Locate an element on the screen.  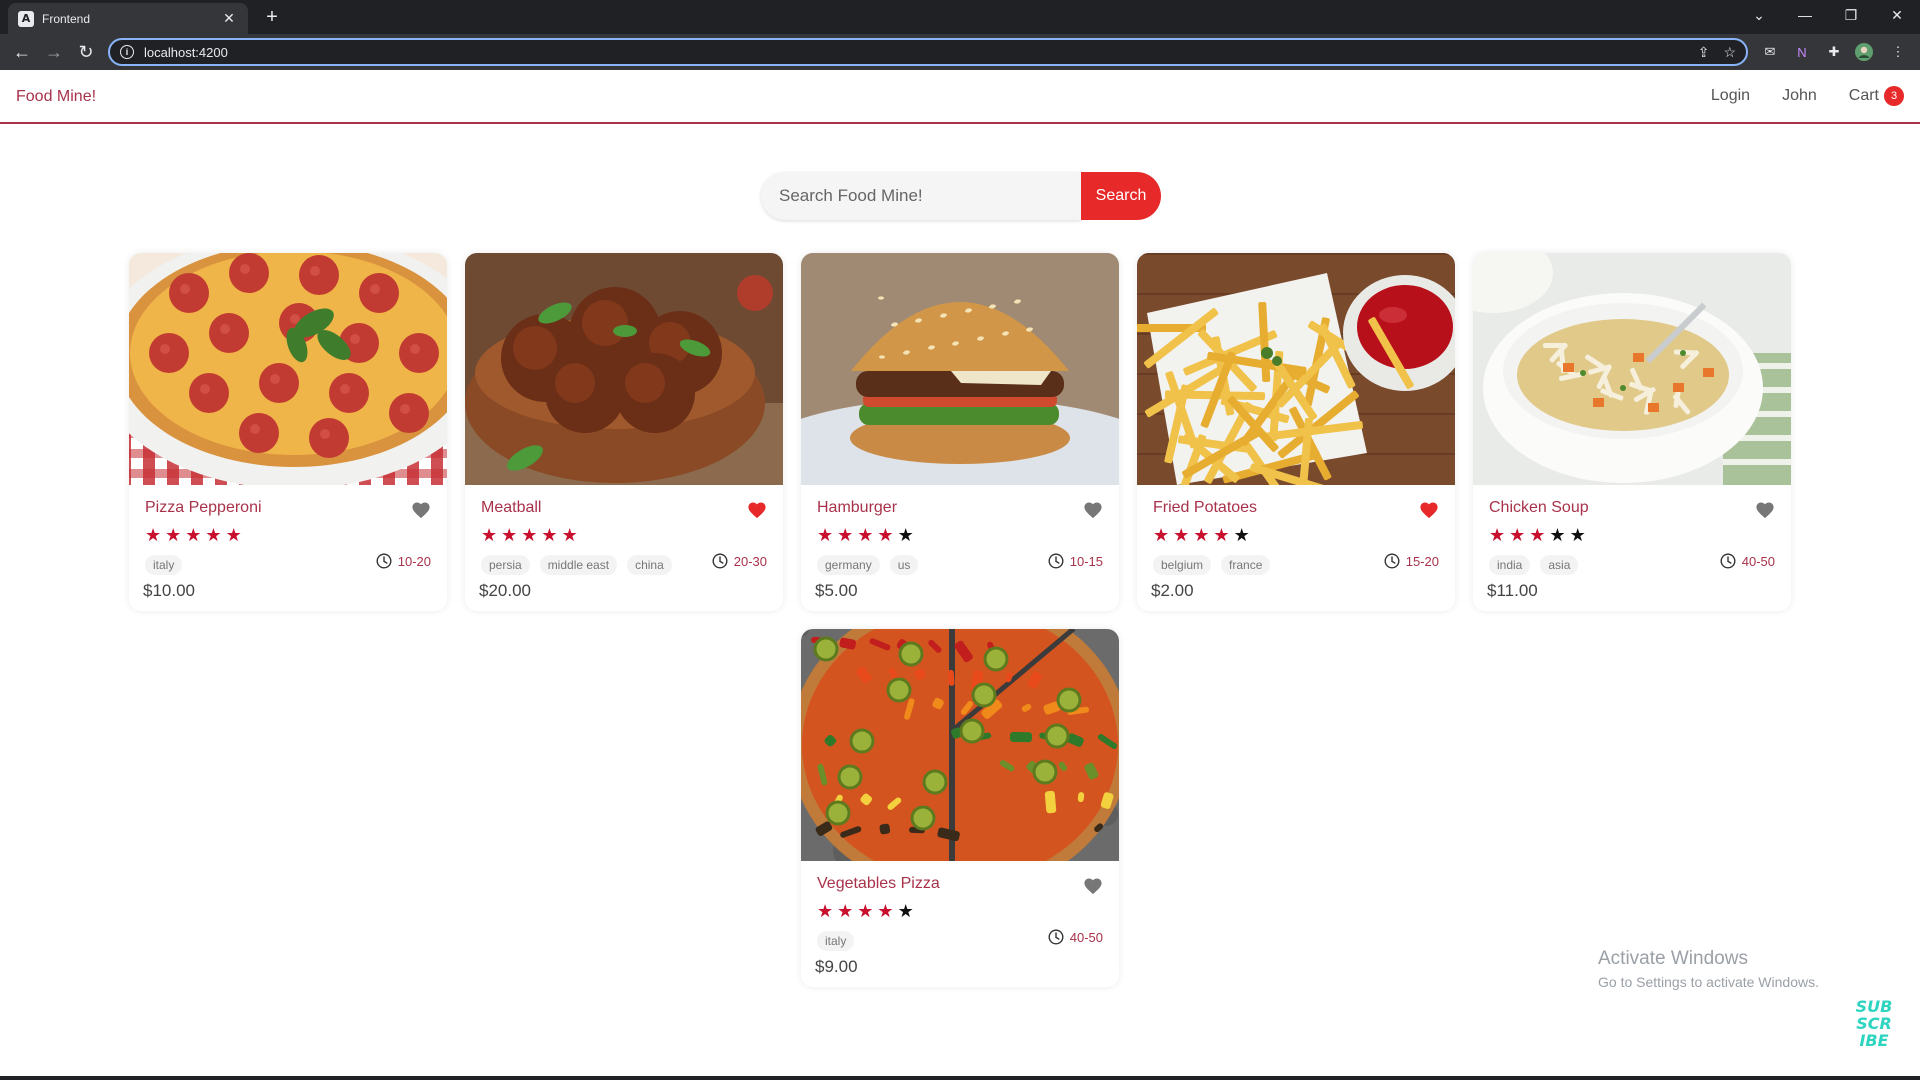
address-bar: i localhost:4200 ⇪ ☆ is located at coordinates (928, 52).